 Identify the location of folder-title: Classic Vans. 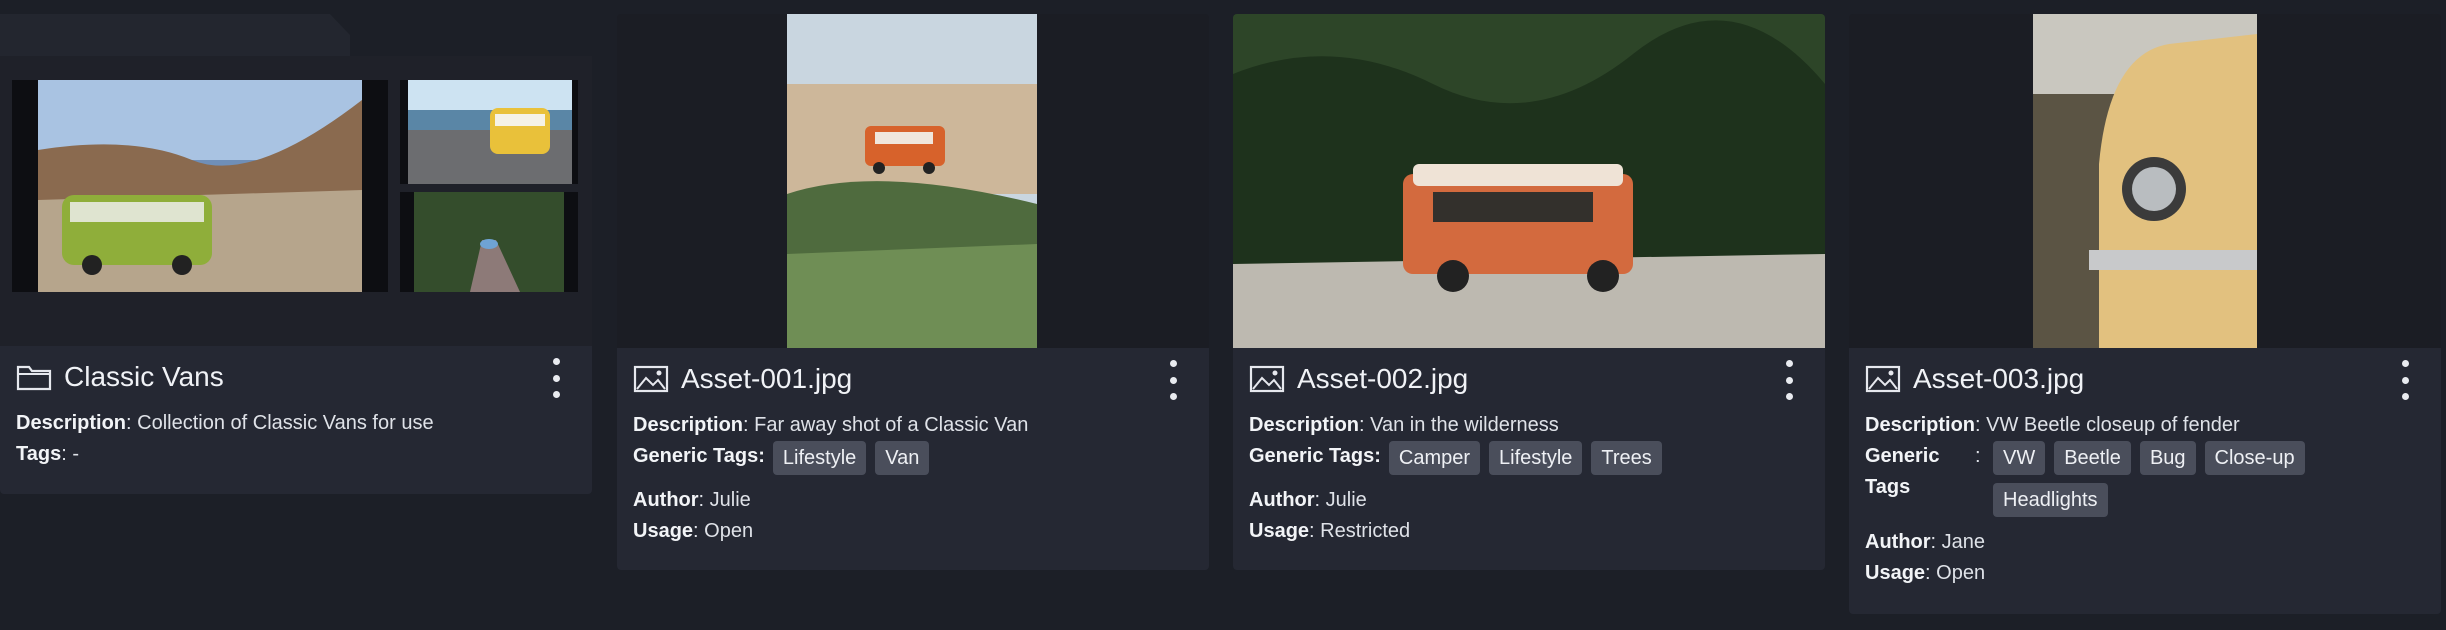
(144, 377).